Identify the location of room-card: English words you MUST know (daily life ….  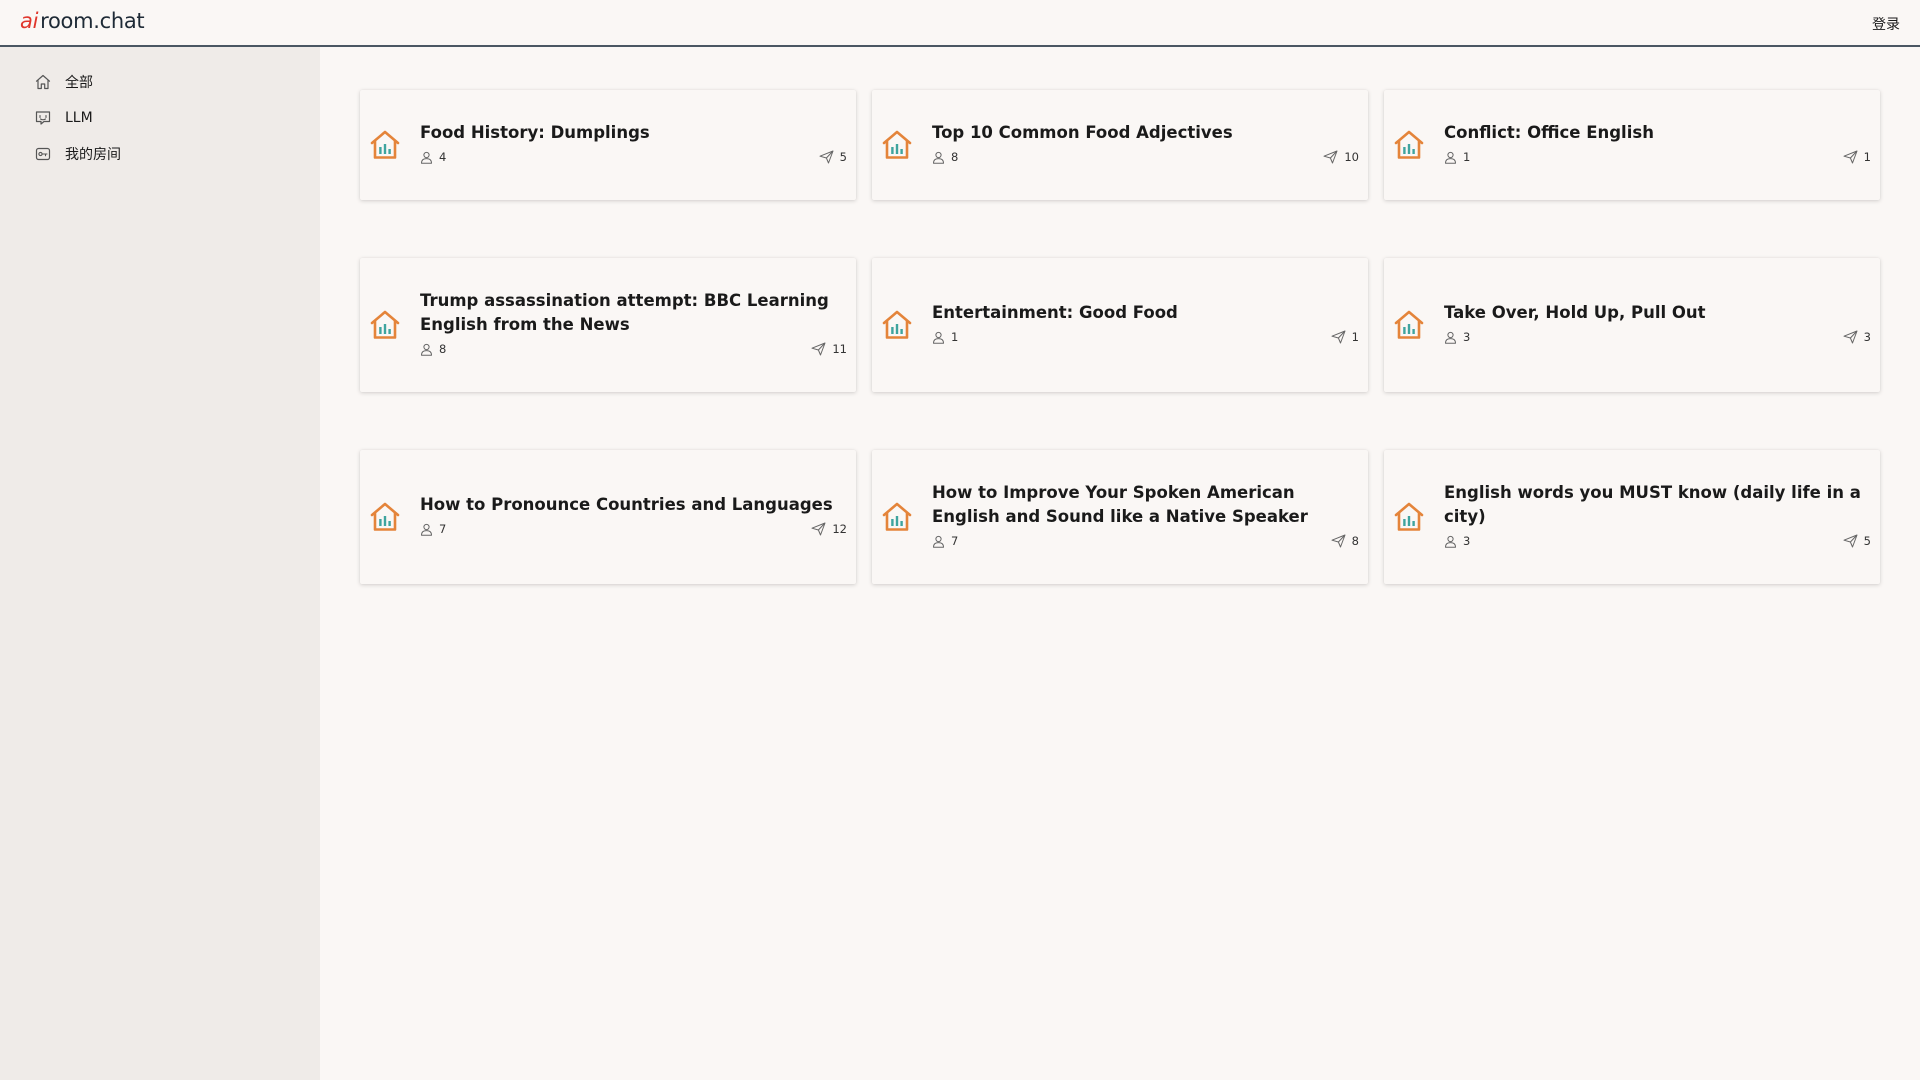
(1632, 517).